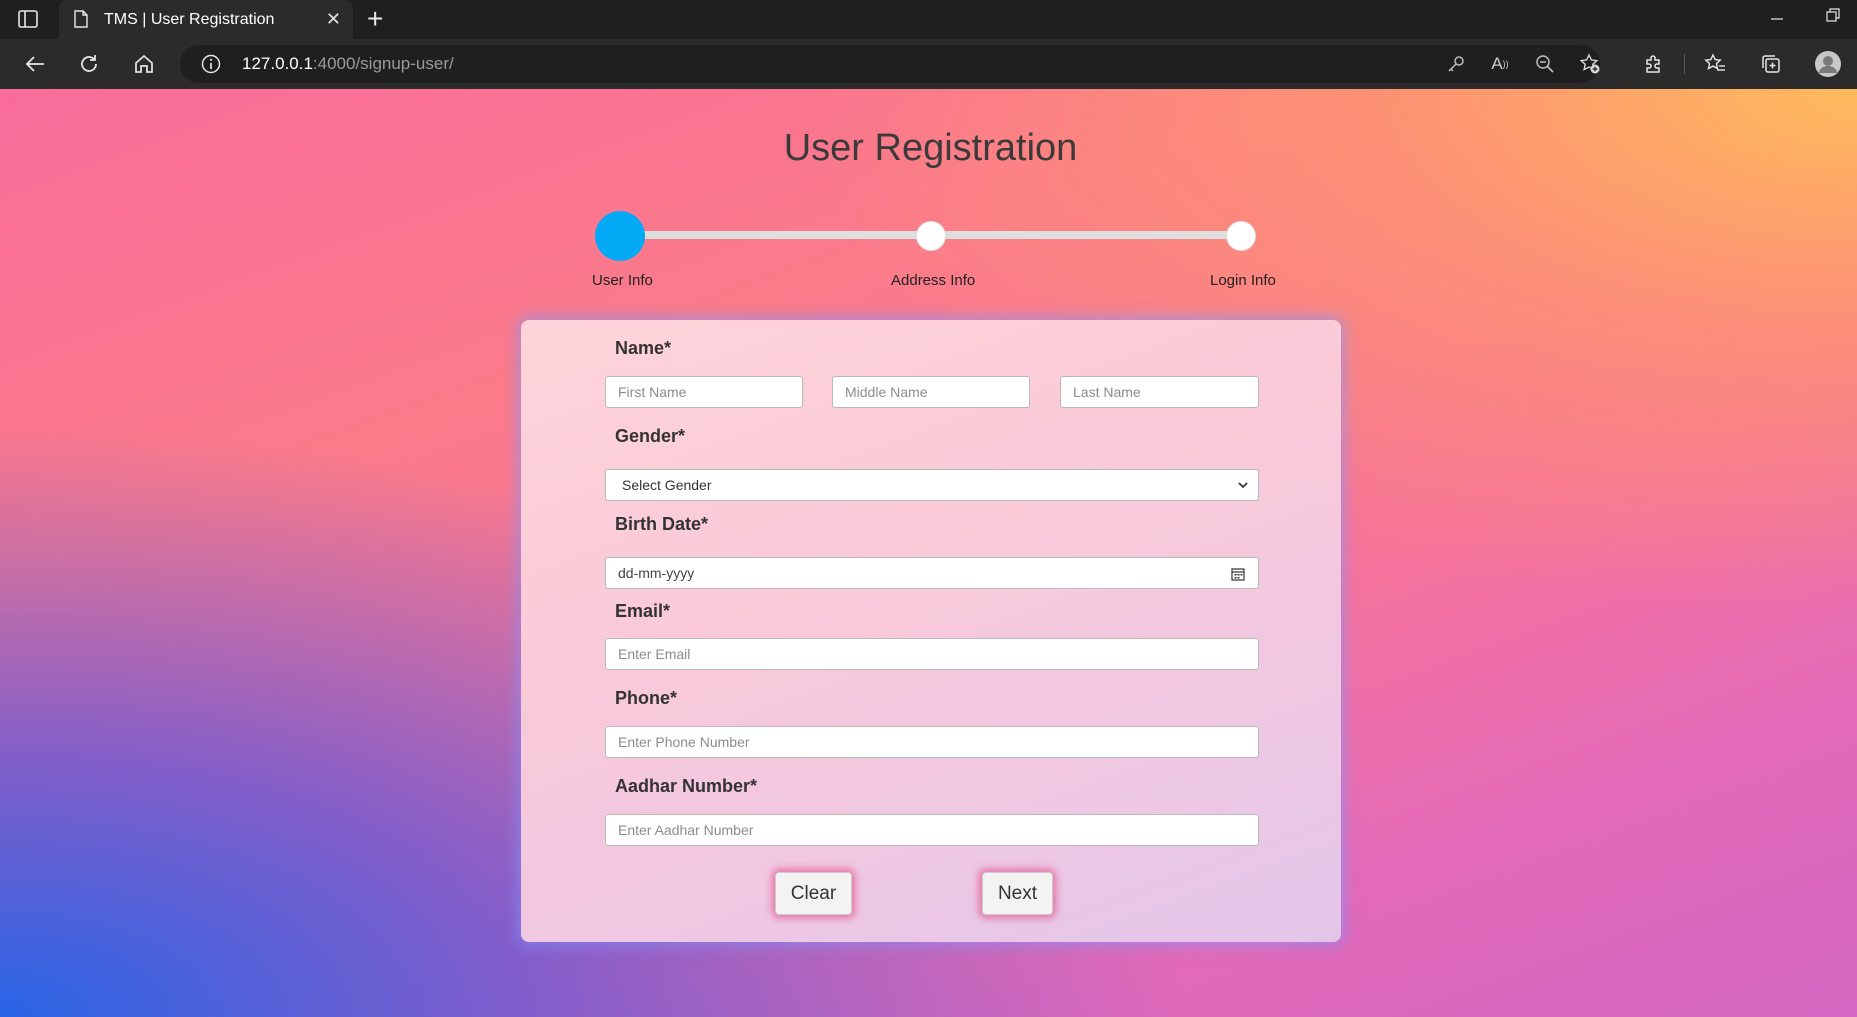 This screenshot has height=1017, width=1857. I want to click on aadhar-input, so click(932, 830).